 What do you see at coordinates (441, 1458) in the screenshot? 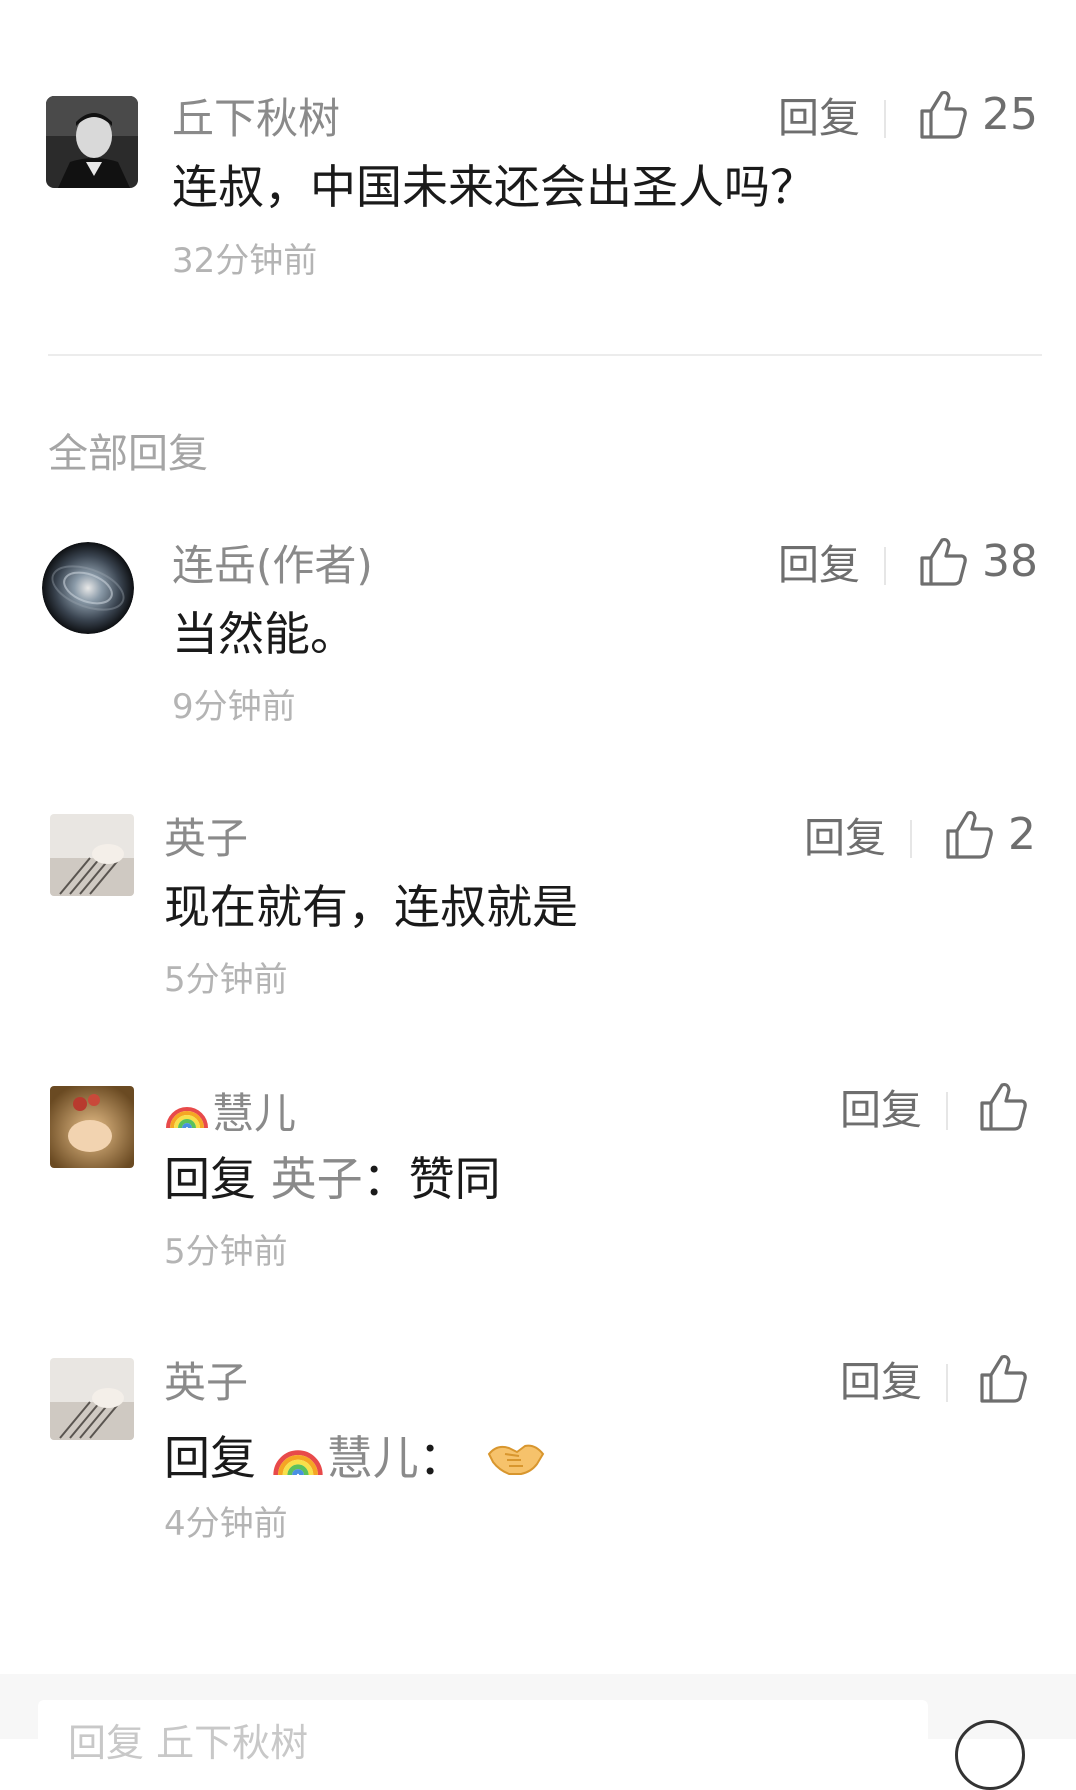
I see `reply-suffix: ：` at bounding box center [441, 1458].